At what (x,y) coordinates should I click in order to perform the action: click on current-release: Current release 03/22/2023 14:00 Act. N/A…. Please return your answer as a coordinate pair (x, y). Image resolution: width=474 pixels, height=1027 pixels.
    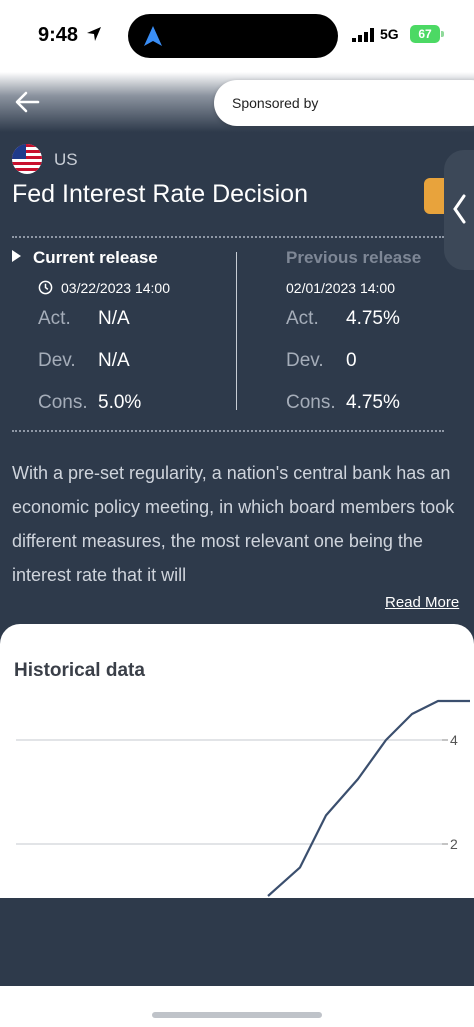
    Looking at the image, I should click on (122, 338).